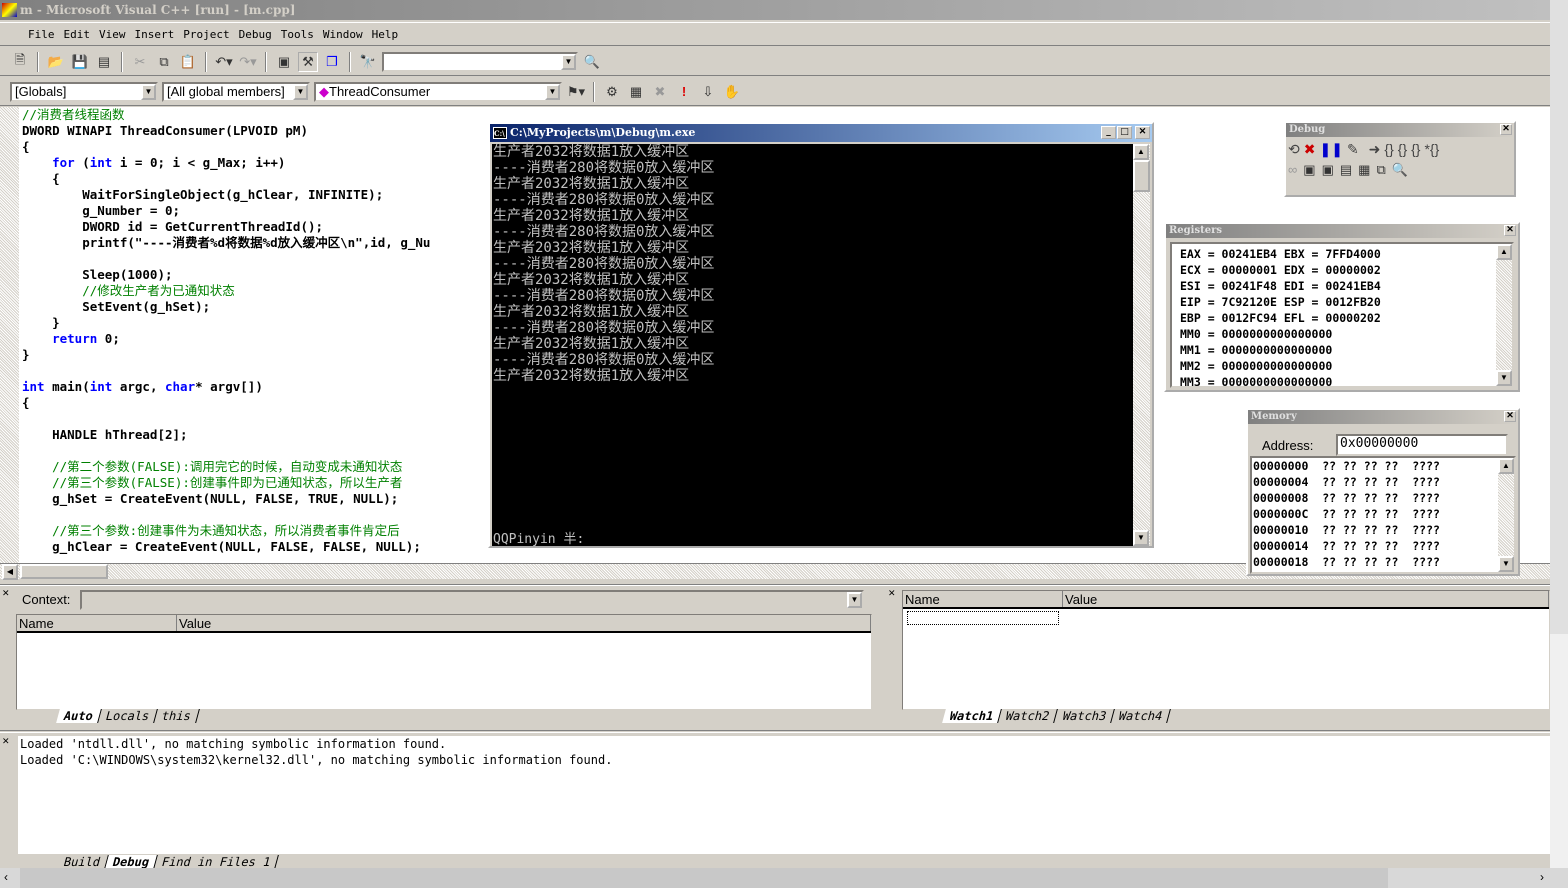 The image size is (1568, 888). Describe the element at coordinates (732, 92) in the screenshot. I see `breakpoint-icon: ✋` at that location.